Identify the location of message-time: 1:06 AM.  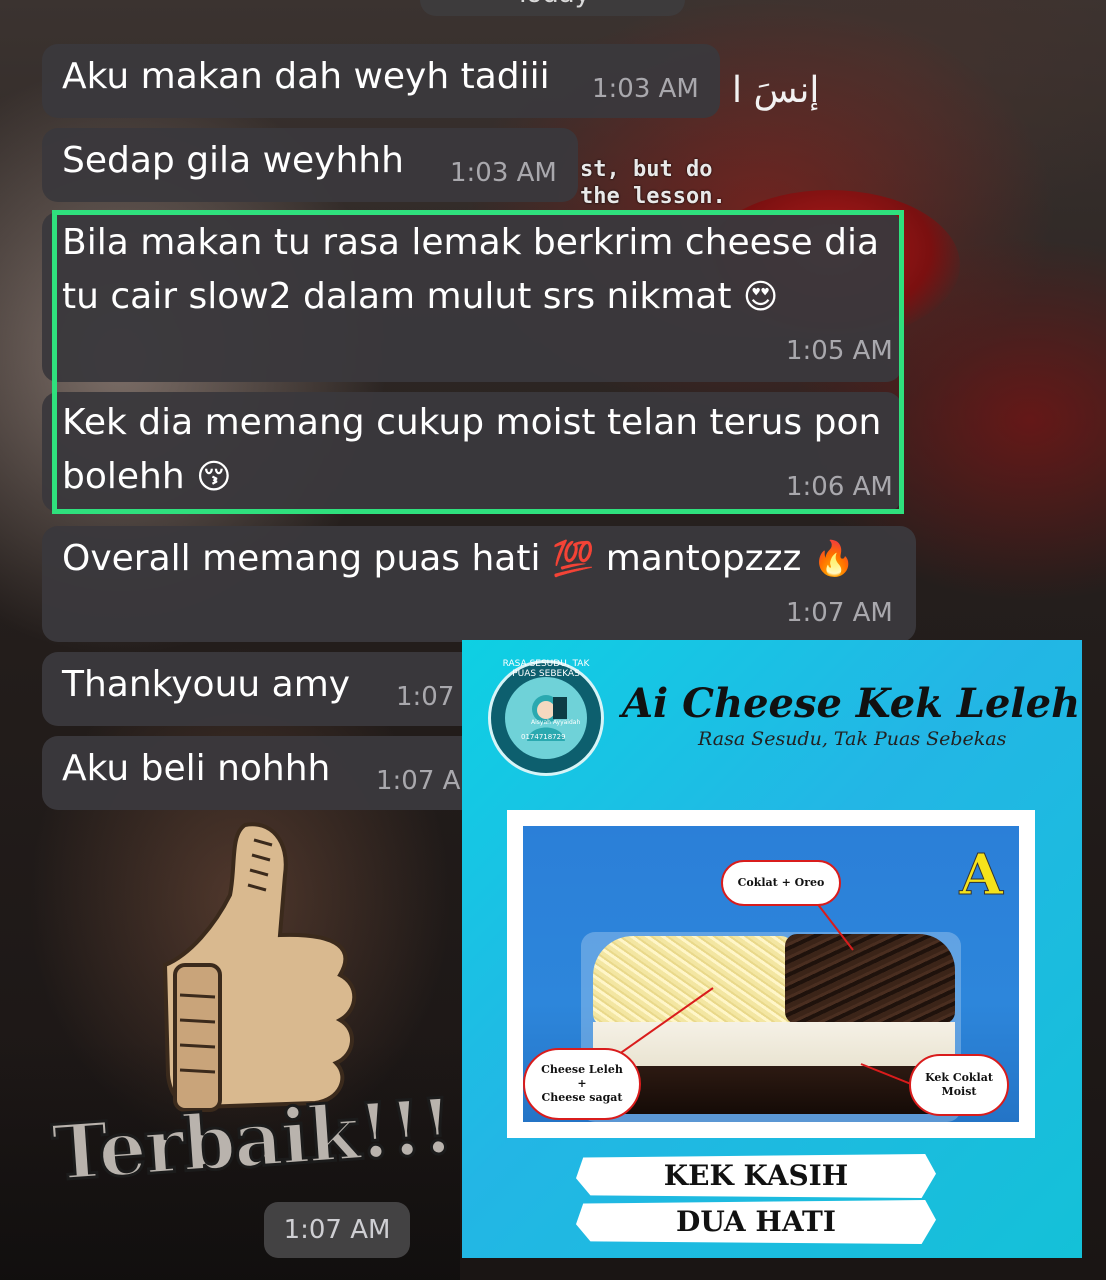
(839, 487).